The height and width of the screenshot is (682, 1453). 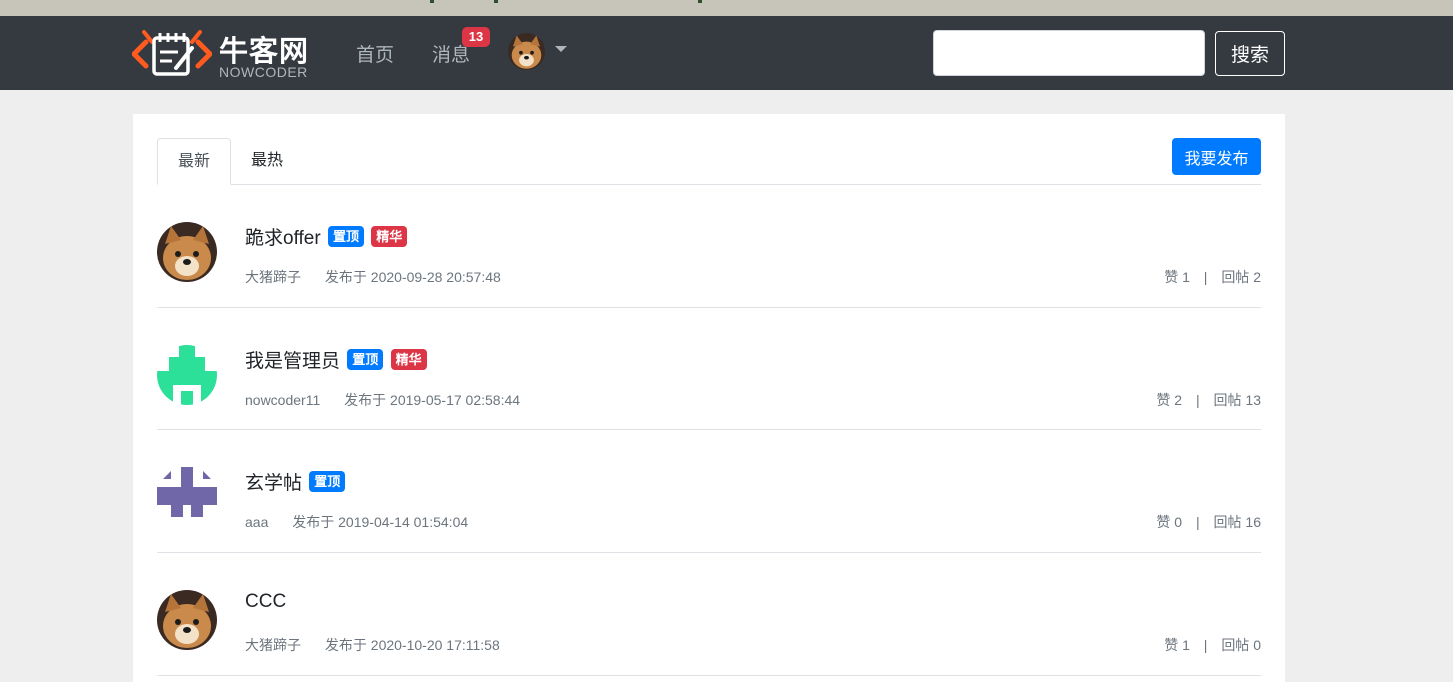 I want to click on post-title-text: 我是管理员, so click(x=292, y=361).